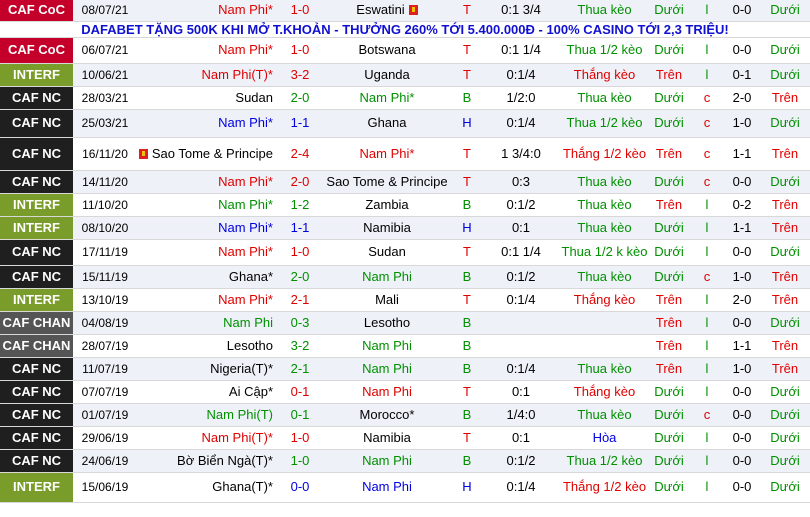 Image resolution: width=810 pixels, height=517 pixels. I want to click on score: 1-0, so click(300, 11).